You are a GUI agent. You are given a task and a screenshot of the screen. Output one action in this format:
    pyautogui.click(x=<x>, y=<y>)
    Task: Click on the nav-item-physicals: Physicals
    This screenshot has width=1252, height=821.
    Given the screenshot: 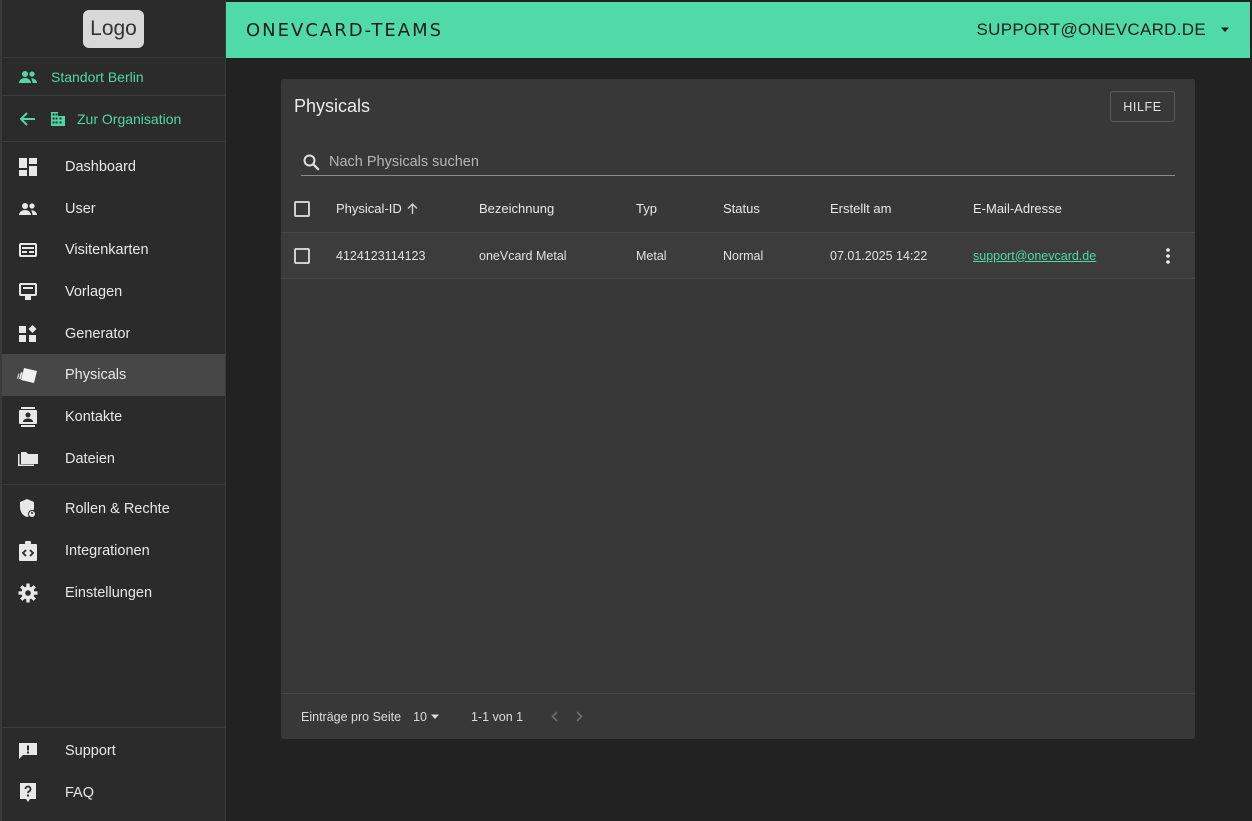 What is the action you would take?
    pyautogui.click(x=113, y=375)
    